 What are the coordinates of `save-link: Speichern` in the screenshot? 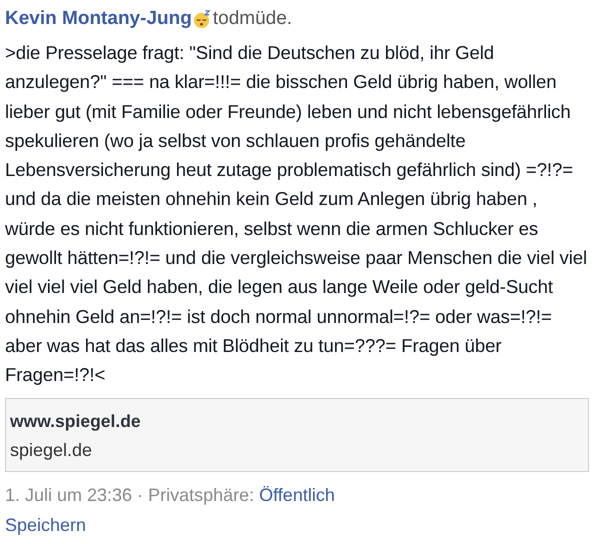 It's located at (45, 524).